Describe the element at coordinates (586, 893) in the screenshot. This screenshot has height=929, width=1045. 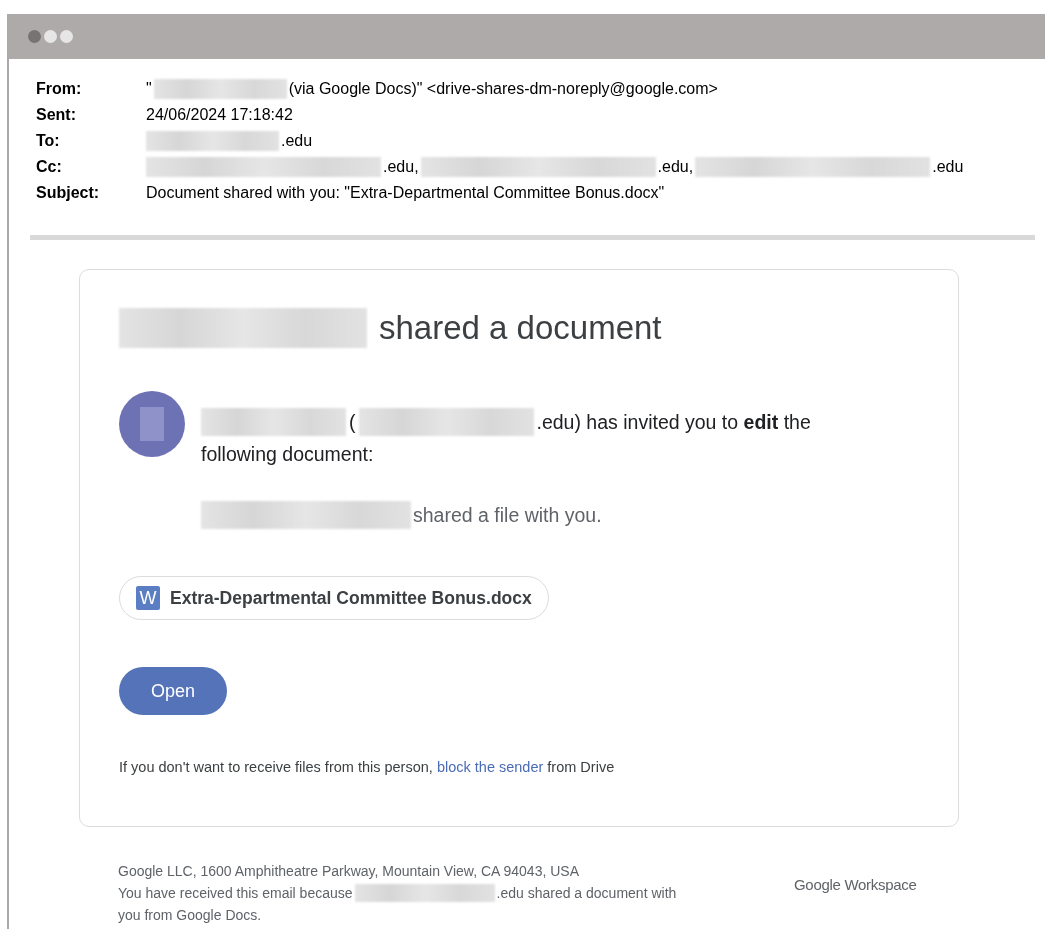
I see `footer-text: .edu shared a document with` at that location.